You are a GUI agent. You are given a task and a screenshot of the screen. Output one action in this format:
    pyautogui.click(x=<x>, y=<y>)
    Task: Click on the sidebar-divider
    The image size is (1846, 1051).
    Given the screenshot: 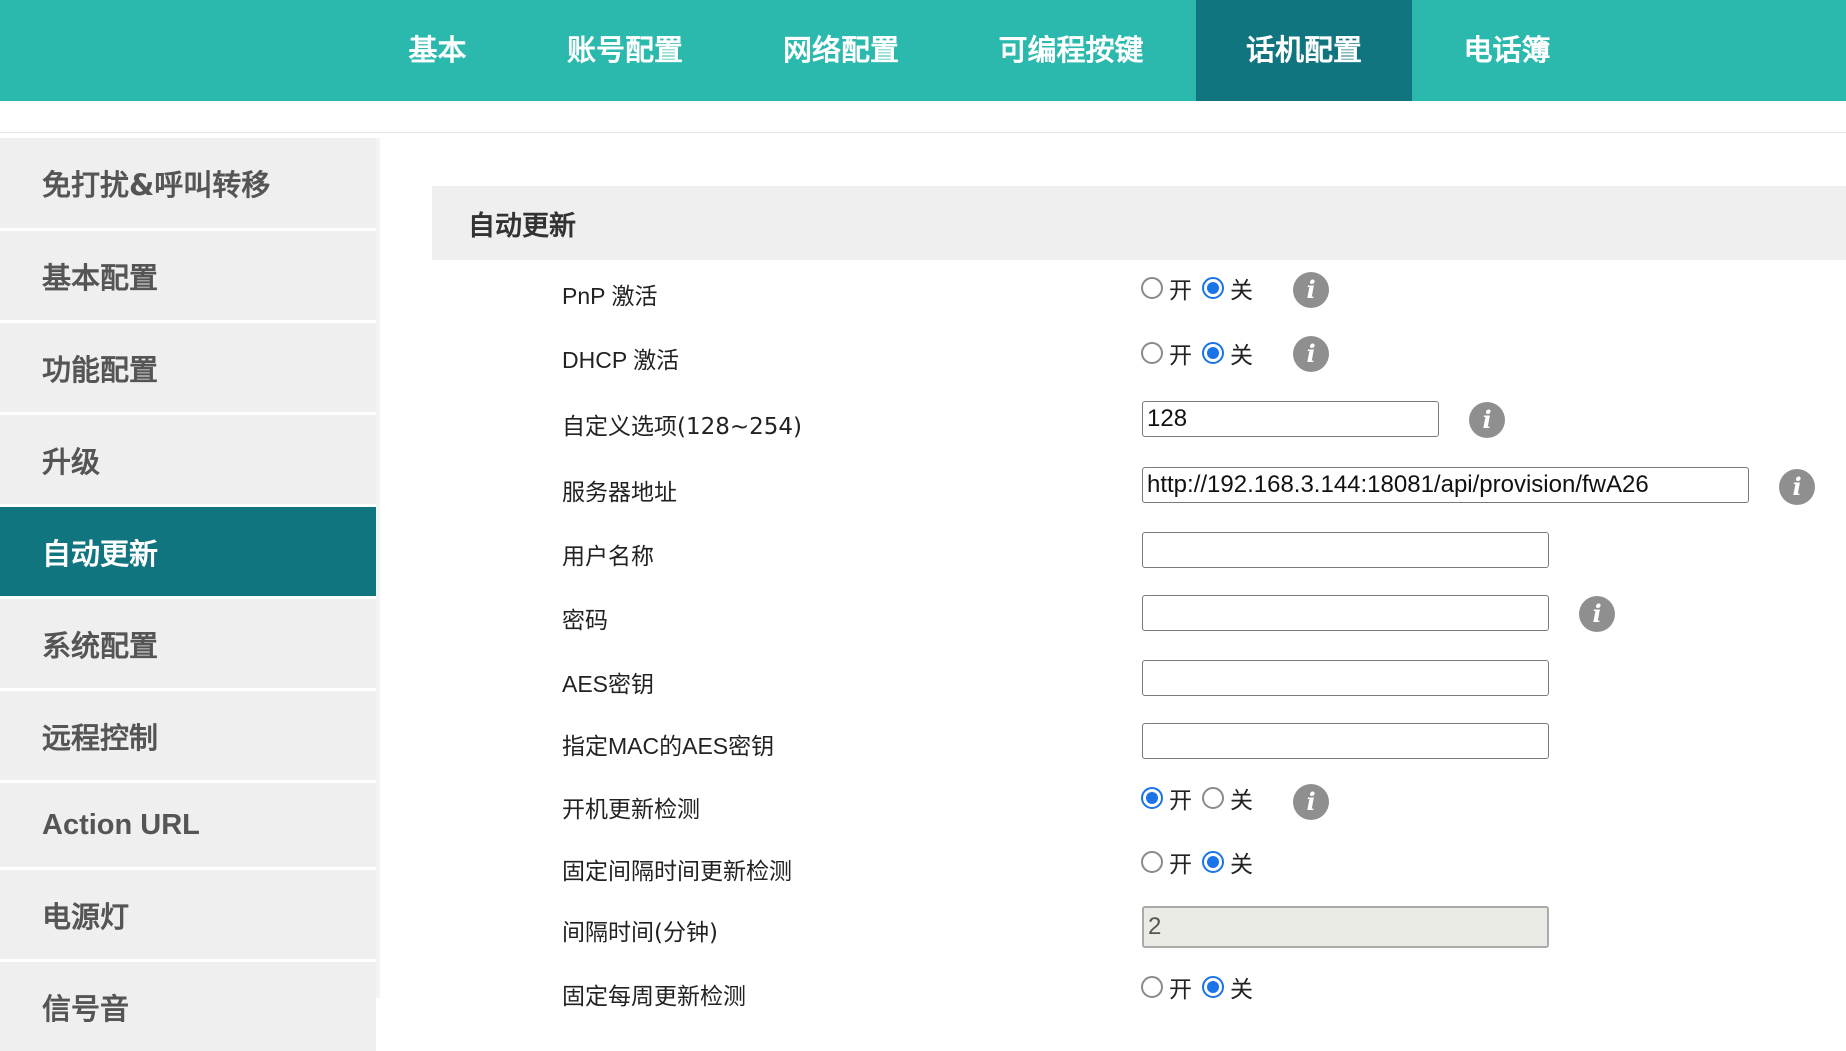 What is the action you would take?
    pyautogui.click(x=378, y=568)
    